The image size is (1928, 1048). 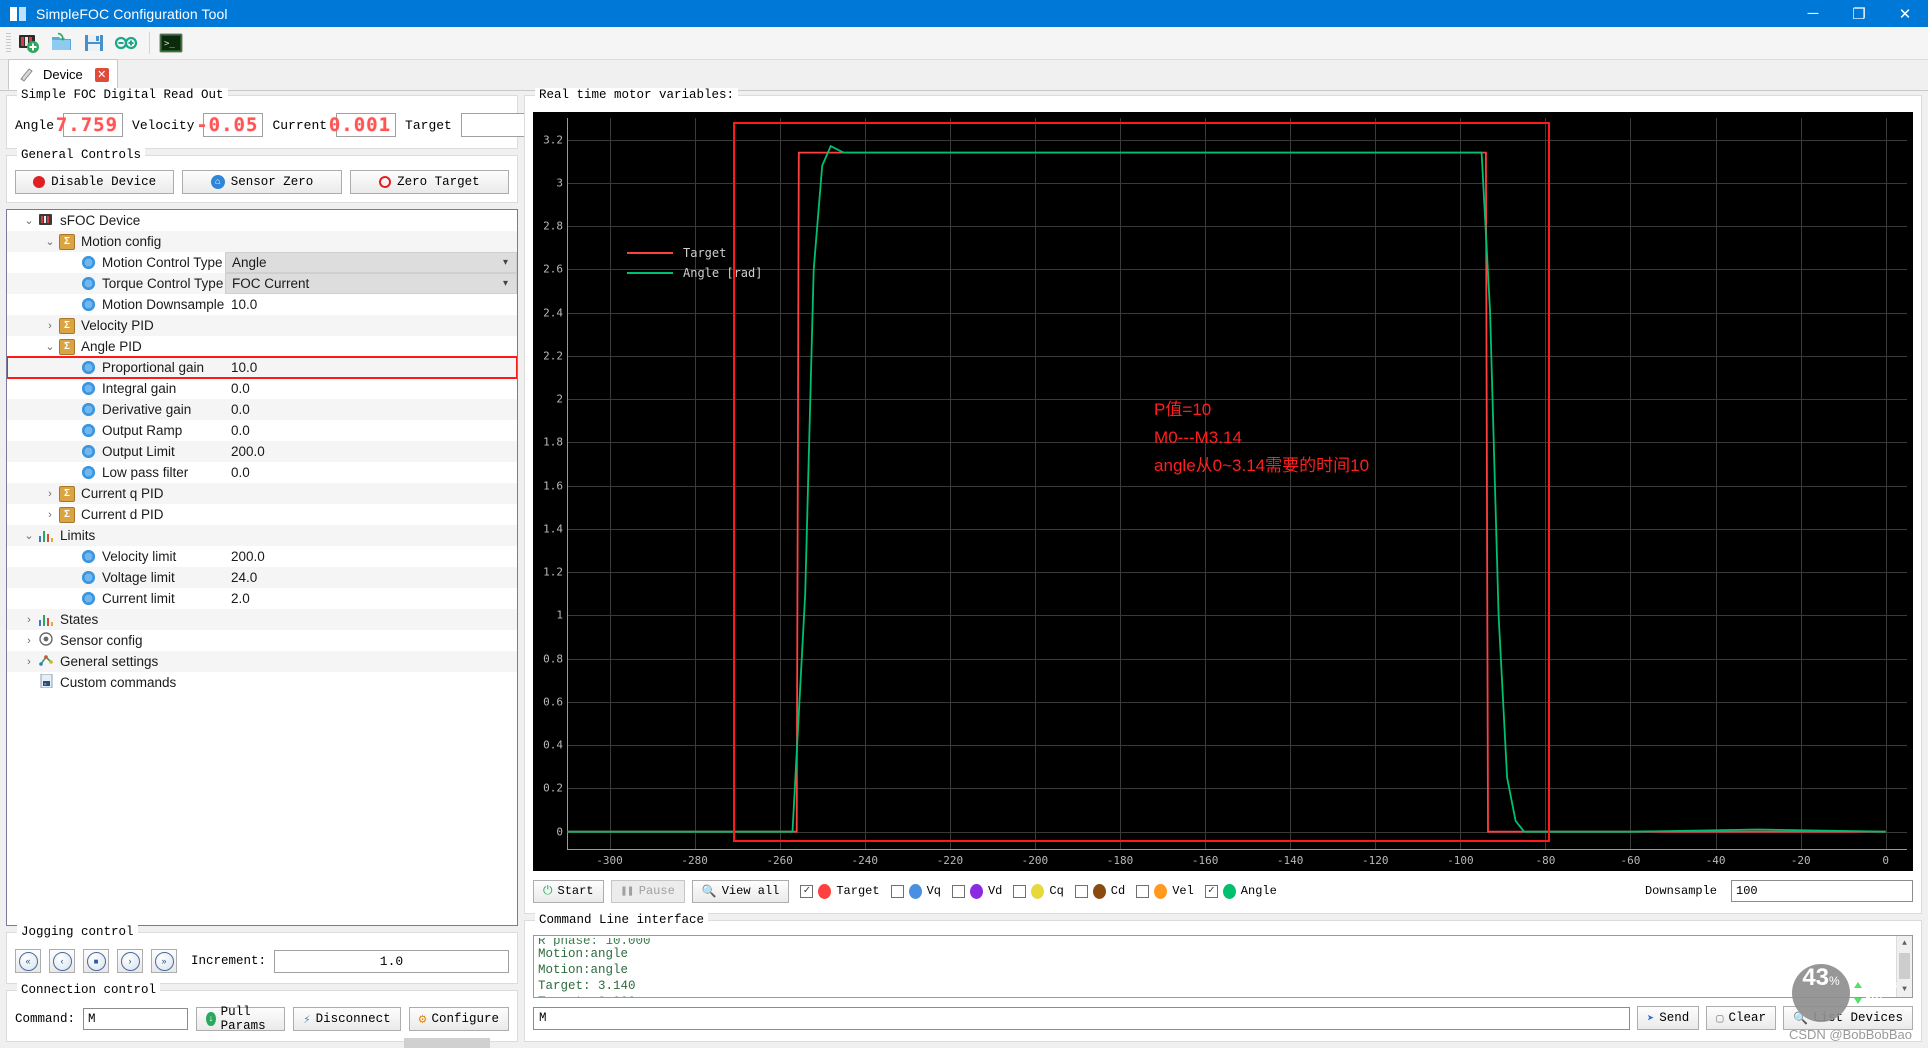 I want to click on tree-row-limits: ⌄ Limits, so click(x=262, y=535).